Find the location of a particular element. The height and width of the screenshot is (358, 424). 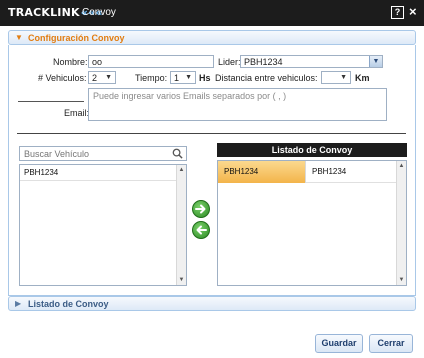

config-panel-title: Configuración Convoy is located at coordinates (76, 38).